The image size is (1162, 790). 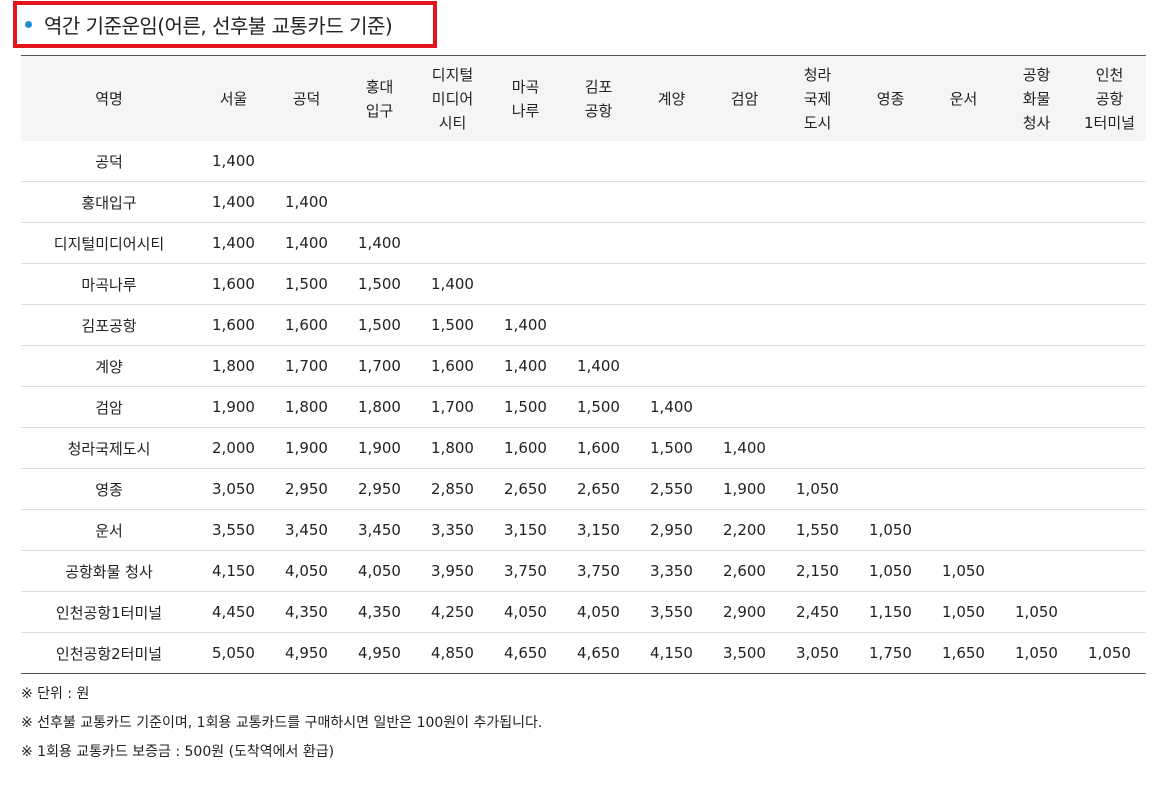 I want to click on header-station-name: 역명, so click(x=109, y=98).